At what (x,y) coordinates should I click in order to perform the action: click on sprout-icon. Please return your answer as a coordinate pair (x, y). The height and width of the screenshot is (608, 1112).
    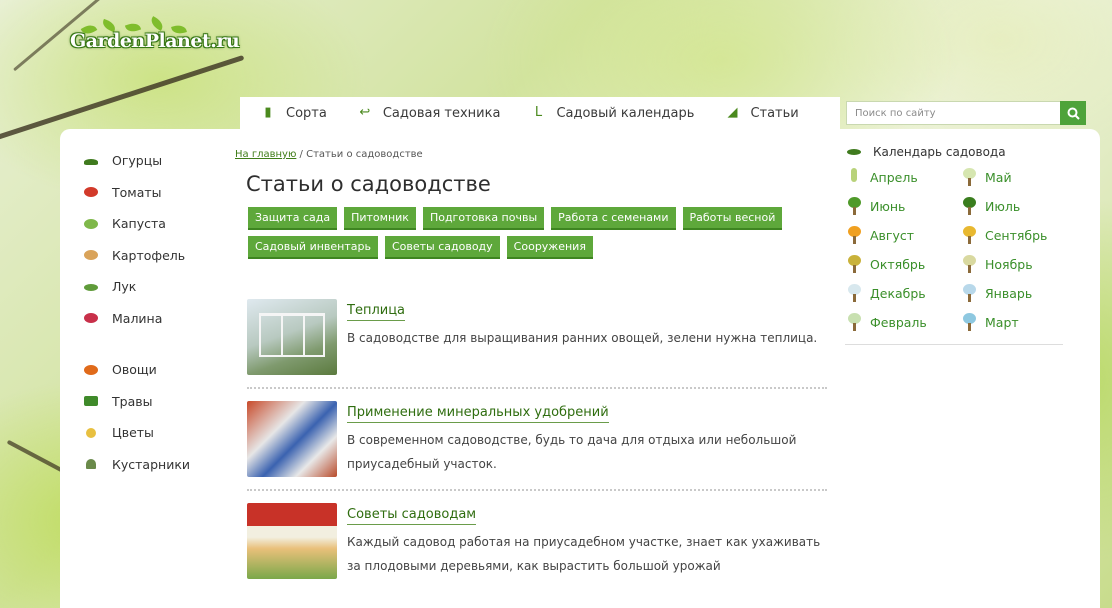
    Looking at the image, I should click on (854, 177).